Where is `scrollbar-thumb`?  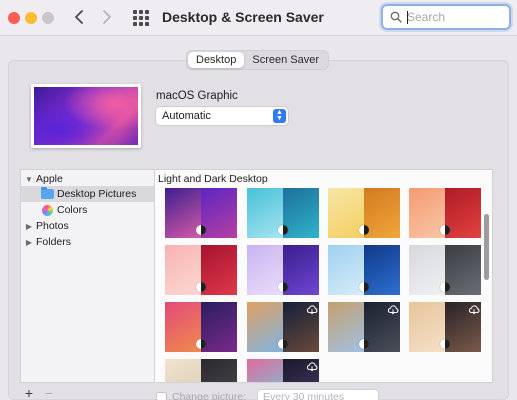 scrollbar-thumb is located at coordinates (486, 247).